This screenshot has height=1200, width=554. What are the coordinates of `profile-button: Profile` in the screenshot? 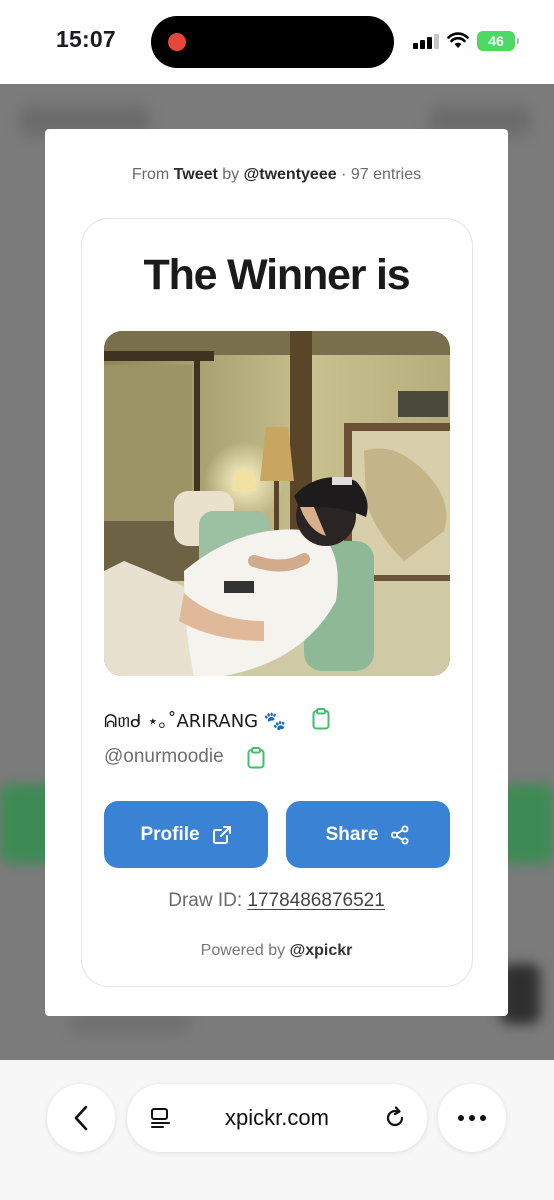 It's located at (186, 834).